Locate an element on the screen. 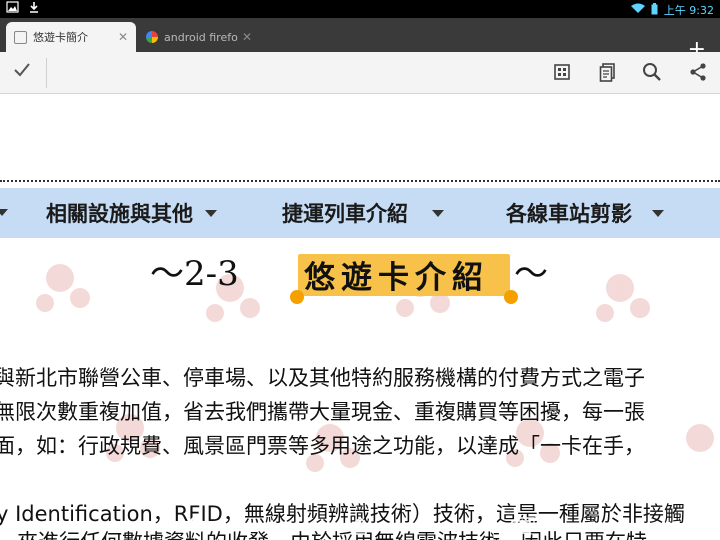 The height and width of the screenshot is (540, 720). share-icon is located at coordinates (698, 72).